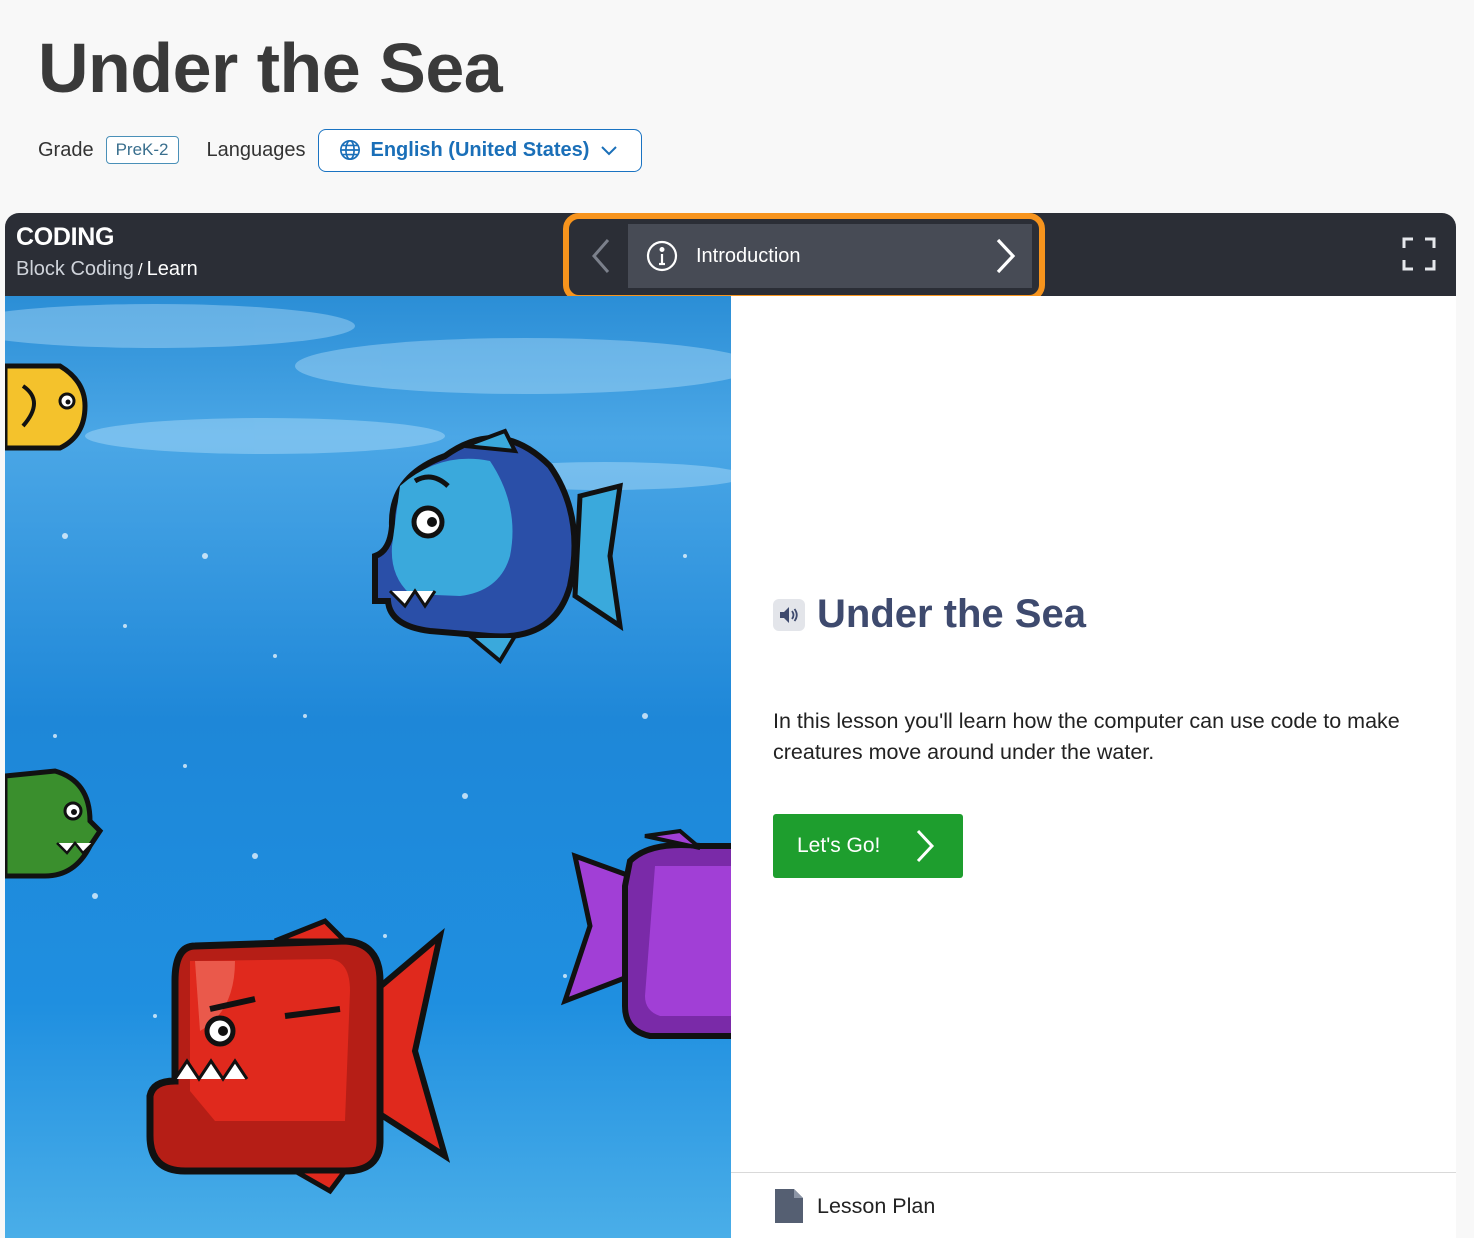 Image resolution: width=1474 pixels, height=1238 pixels. Describe the element at coordinates (748, 255) in the screenshot. I see `current-step-label: Introduction` at that location.